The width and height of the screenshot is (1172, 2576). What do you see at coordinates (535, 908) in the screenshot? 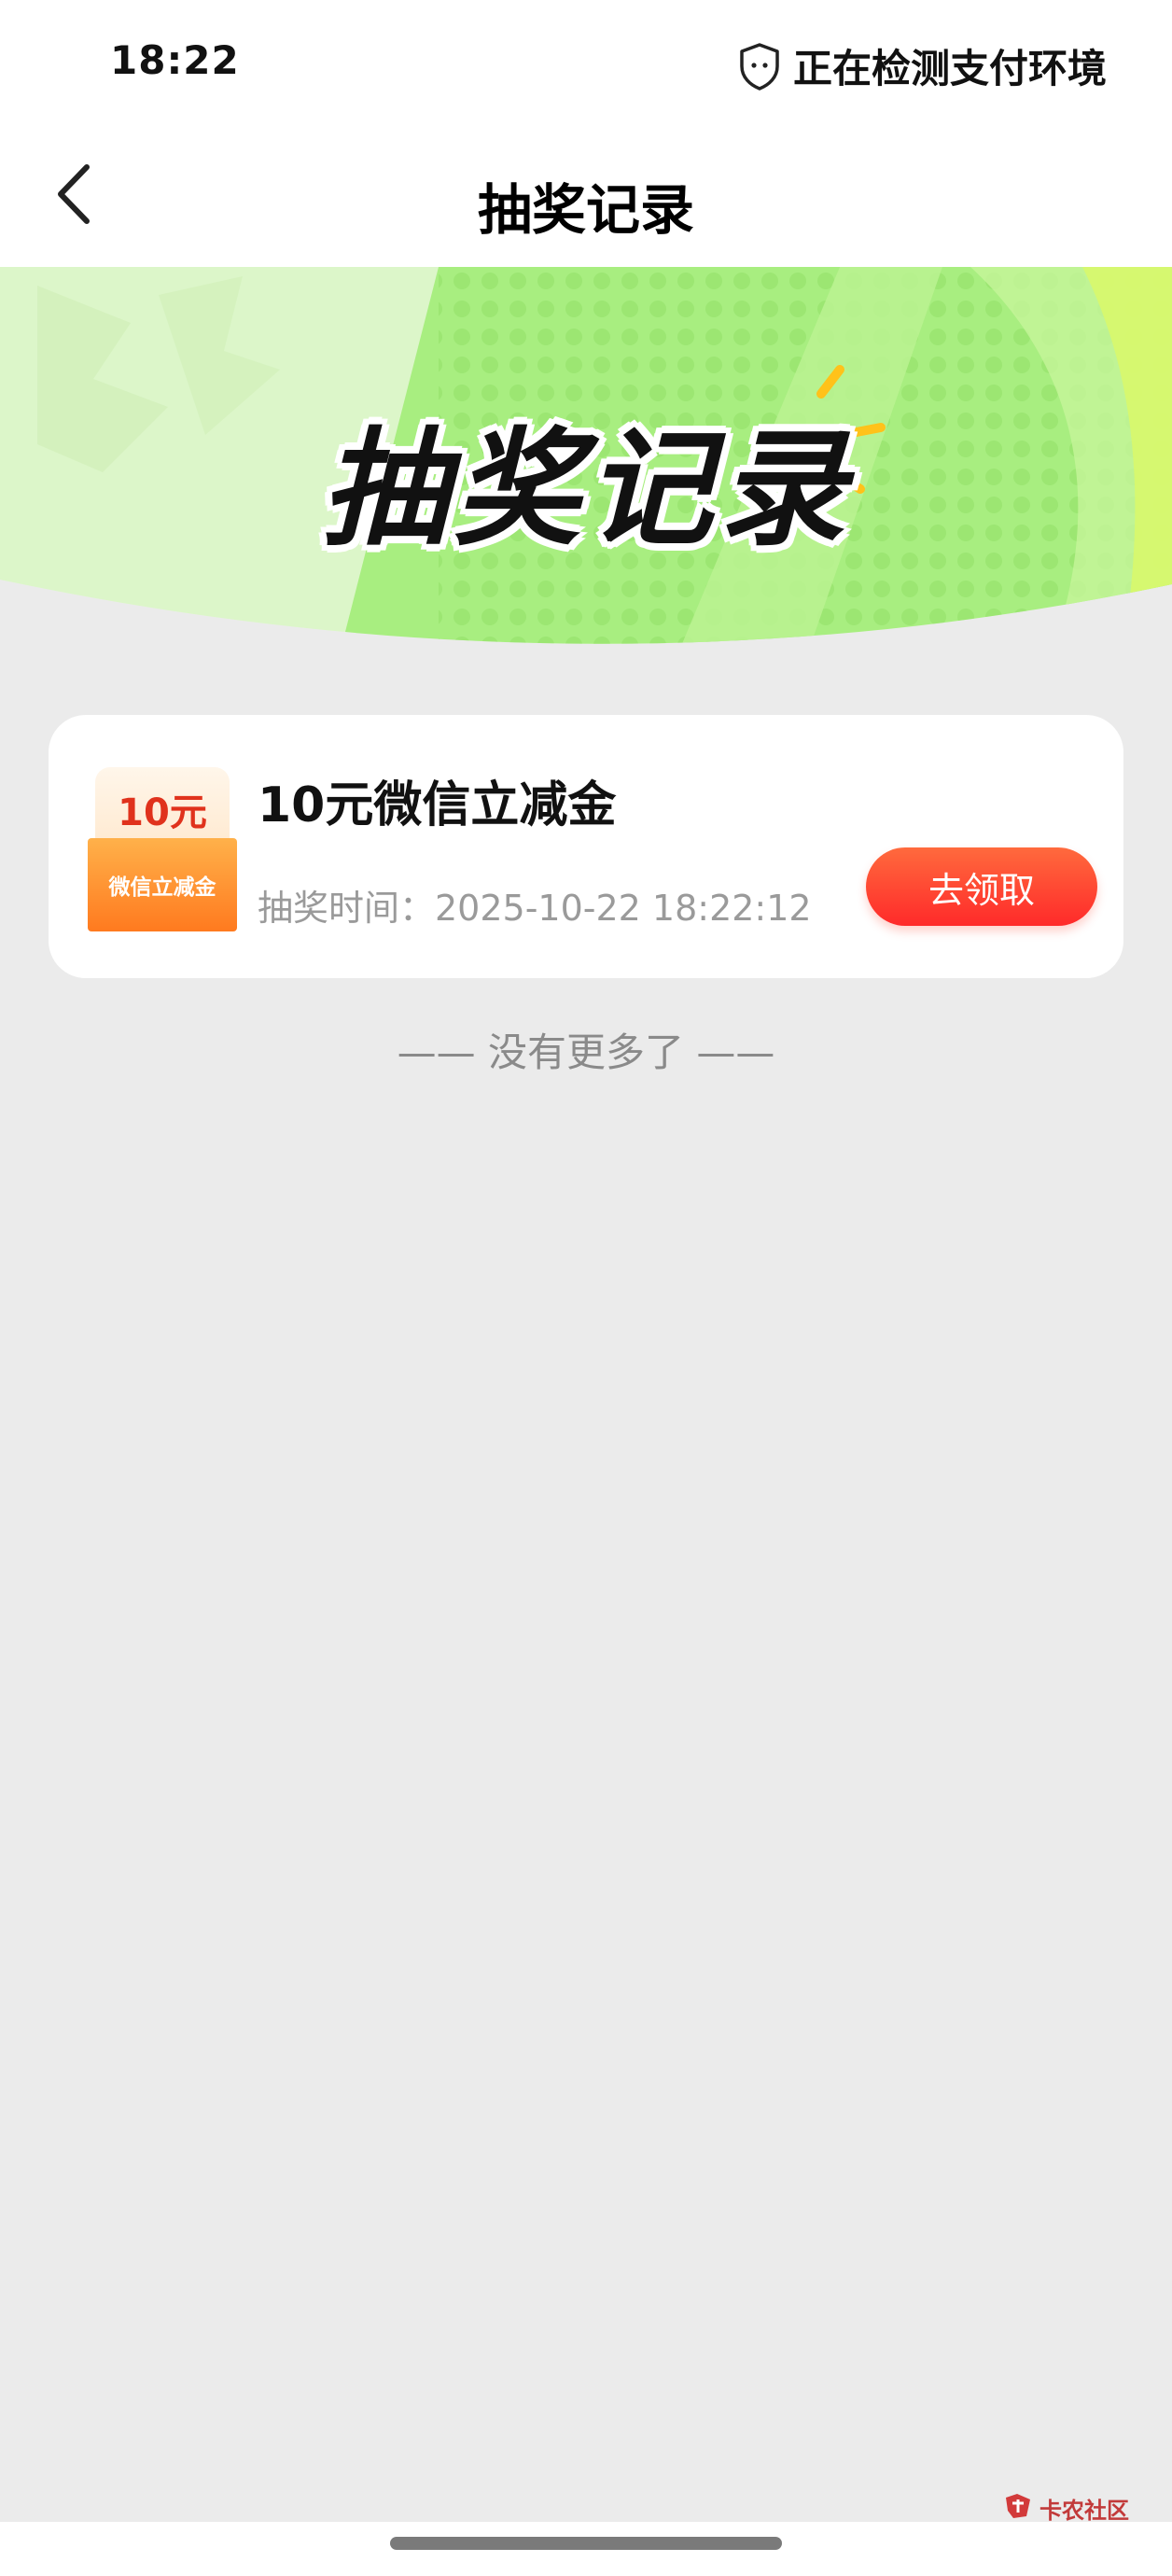
I see `draw-time: 抽奖时间：2025-10-22 18:22:12` at bounding box center [535, 908].